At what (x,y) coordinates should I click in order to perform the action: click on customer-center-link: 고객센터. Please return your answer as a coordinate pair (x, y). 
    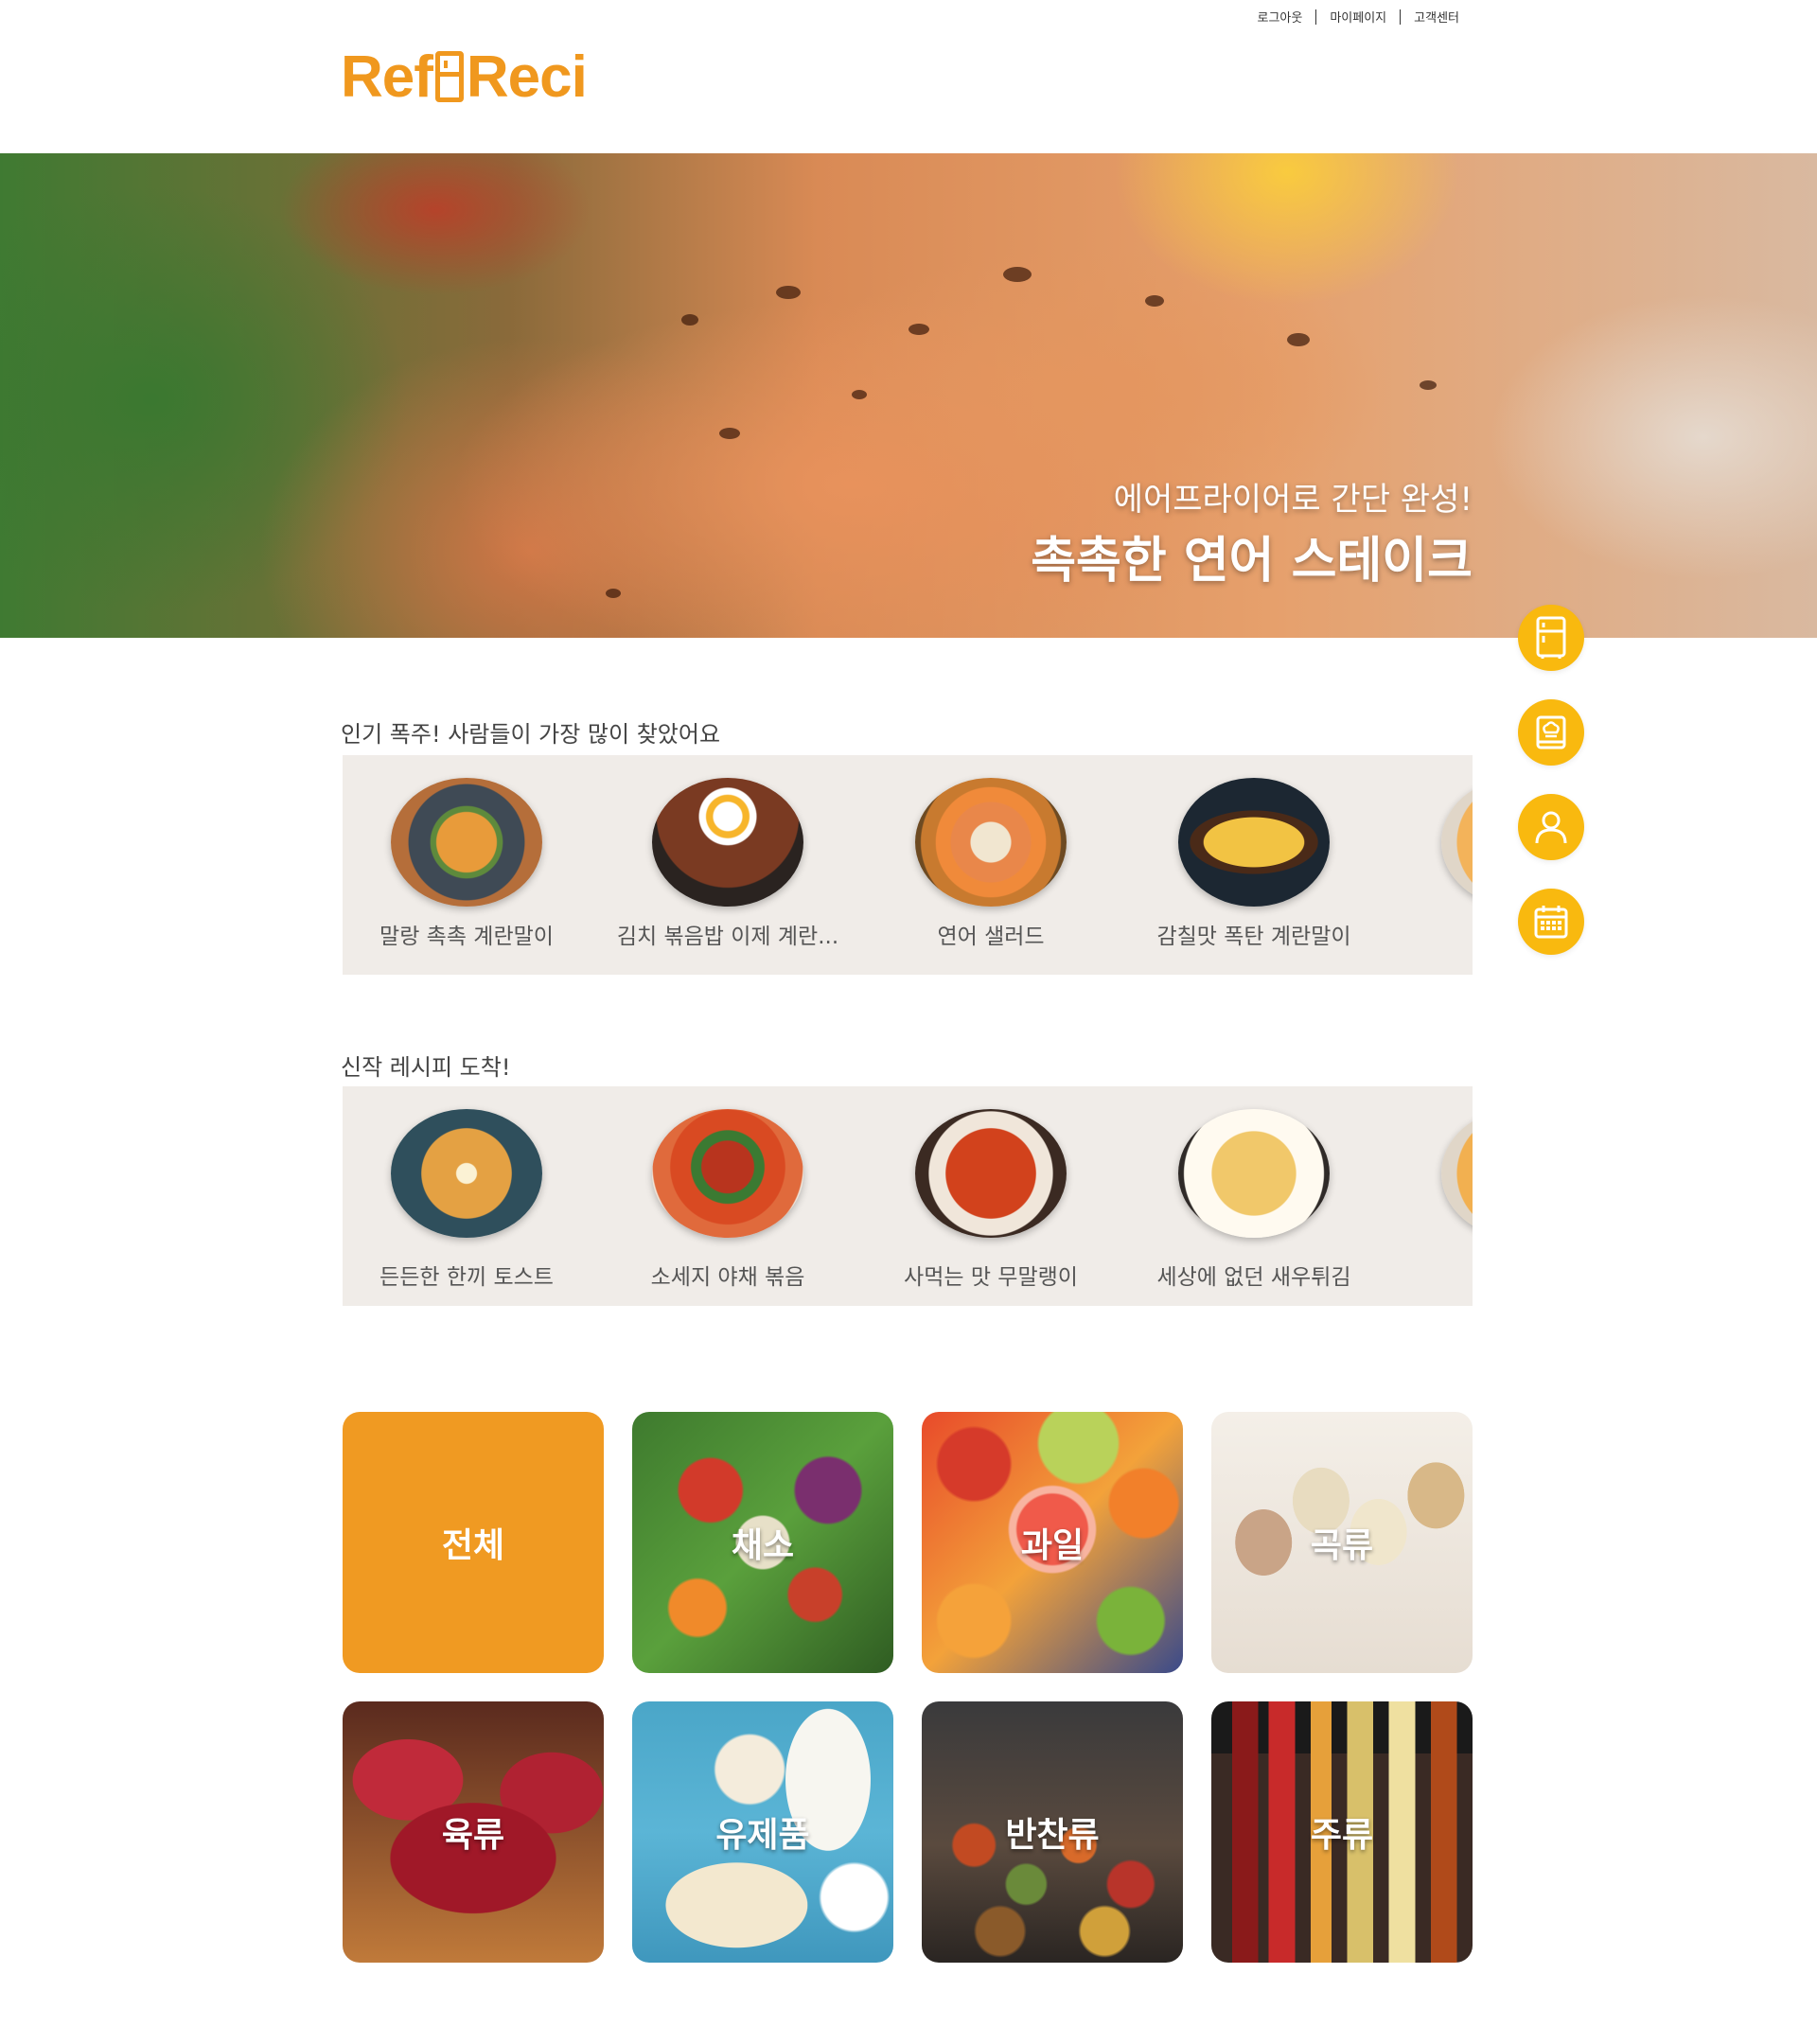
    Looking at the image, I should click on (1437, 17).